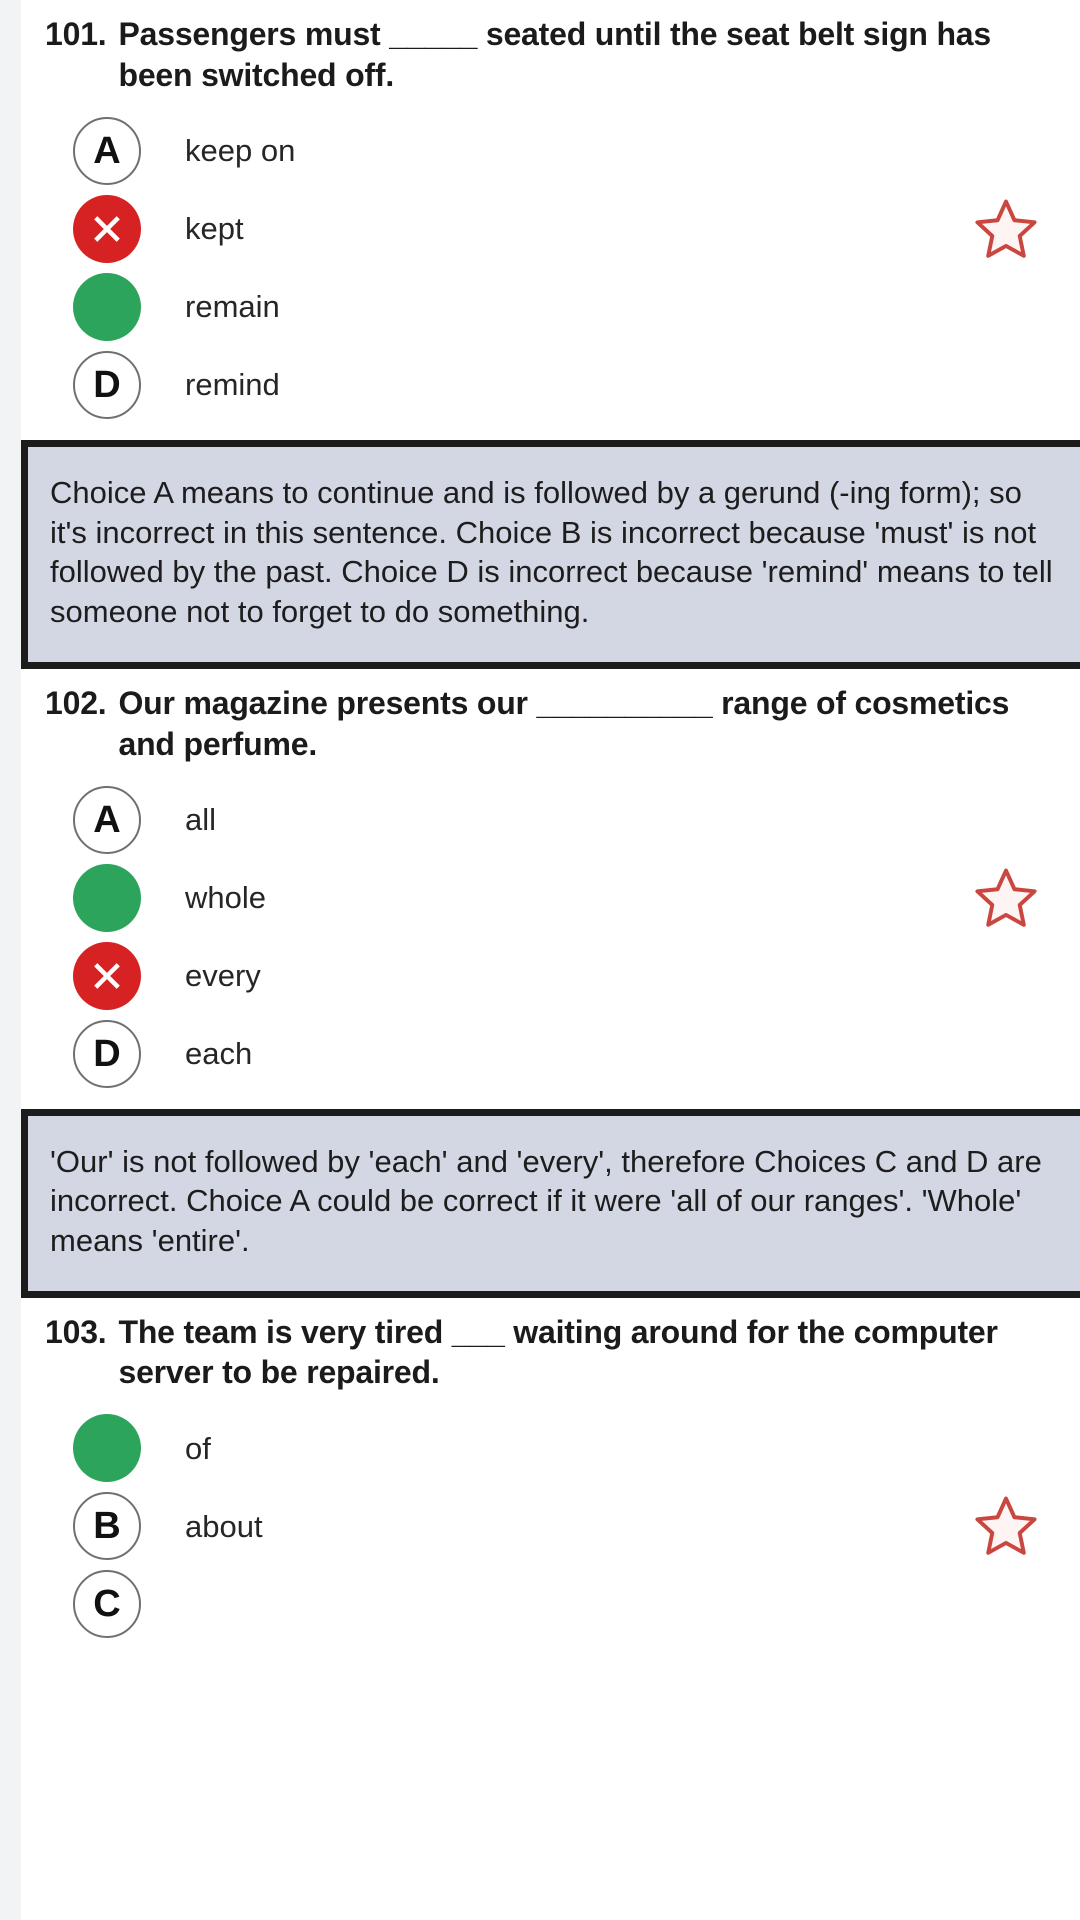 This screenshot has height=1920, width=1080. What do you see at coordinates (550, 976) in the screenshot?
I see `option-row-c: every` at bounding box center [550, 976].